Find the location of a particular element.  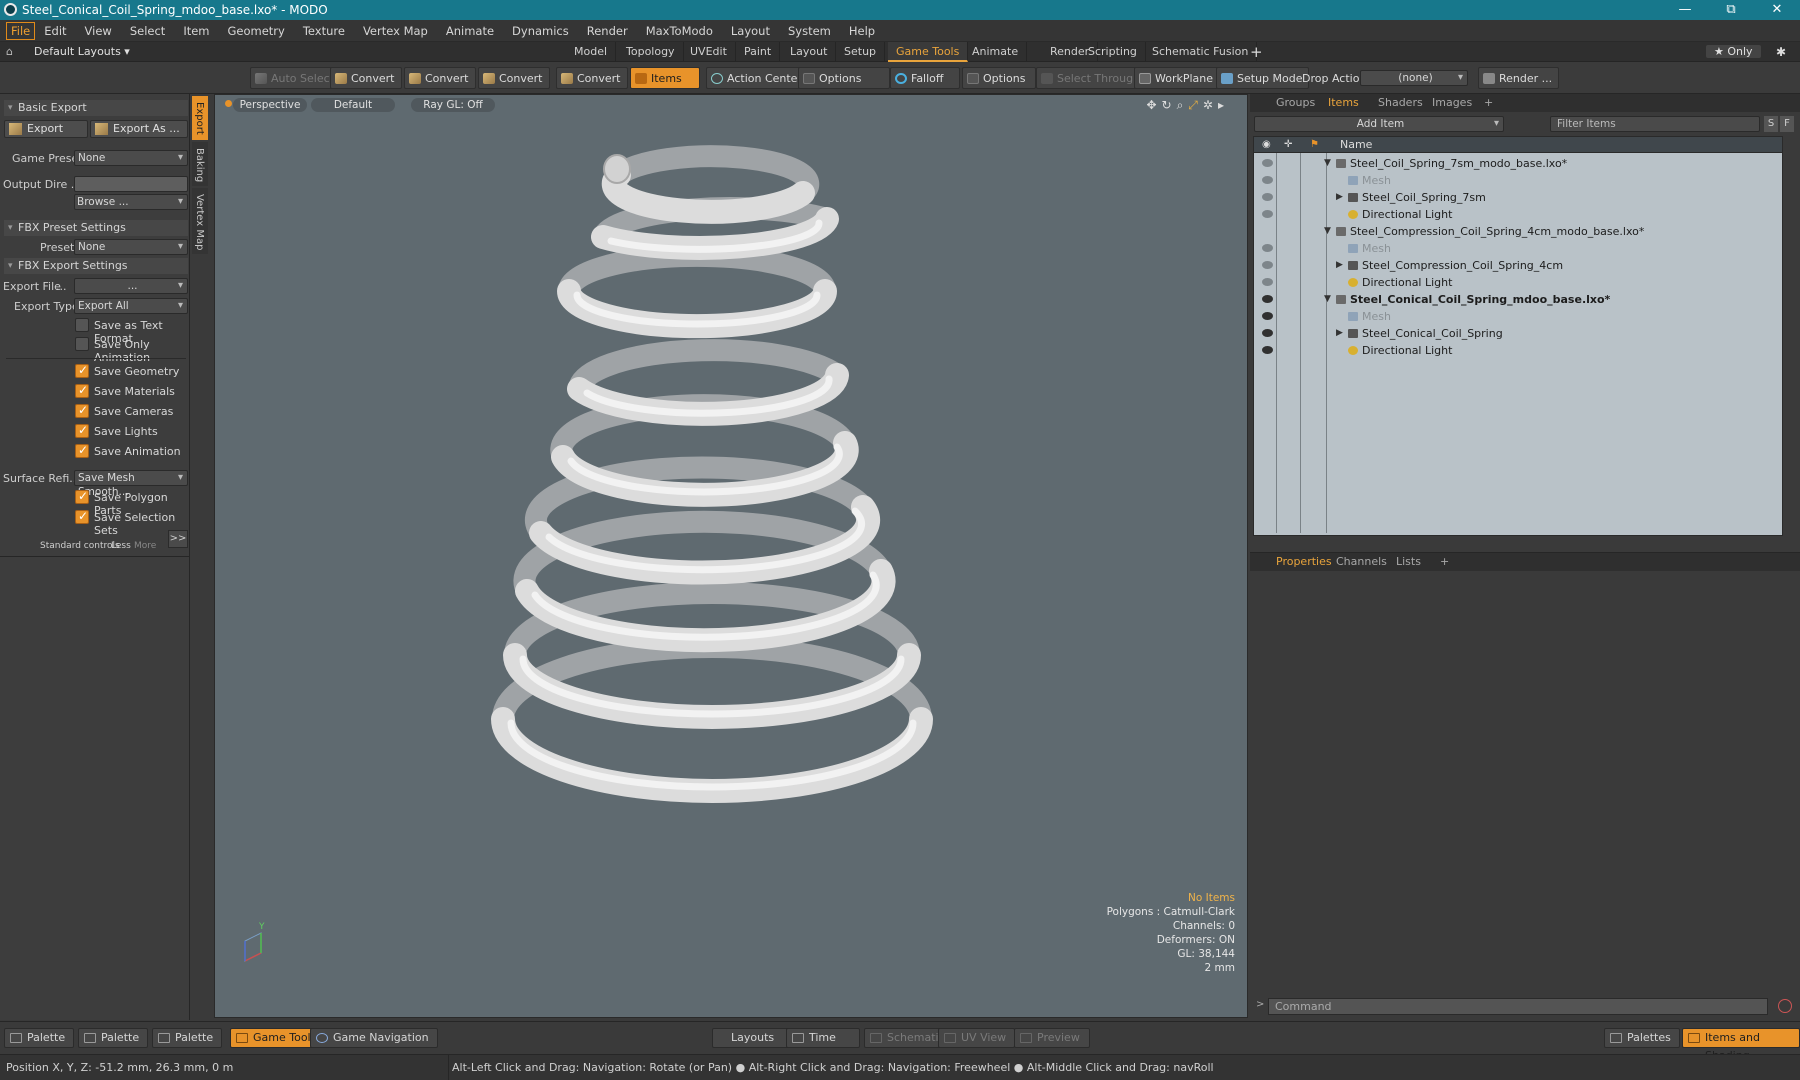

tab-game-tools: Game Tools is located at coordinates (928, 52).